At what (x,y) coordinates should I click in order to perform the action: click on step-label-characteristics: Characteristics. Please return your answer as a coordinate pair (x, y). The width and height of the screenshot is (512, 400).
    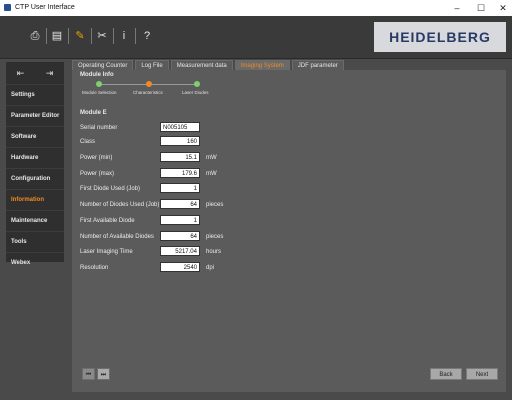
    Looking at the image, I should click on (148, 92).